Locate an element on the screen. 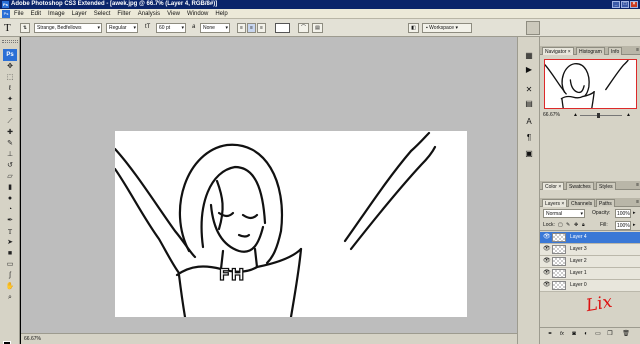  adjustment-icon: ◐ is located at coordinates (586, 334).